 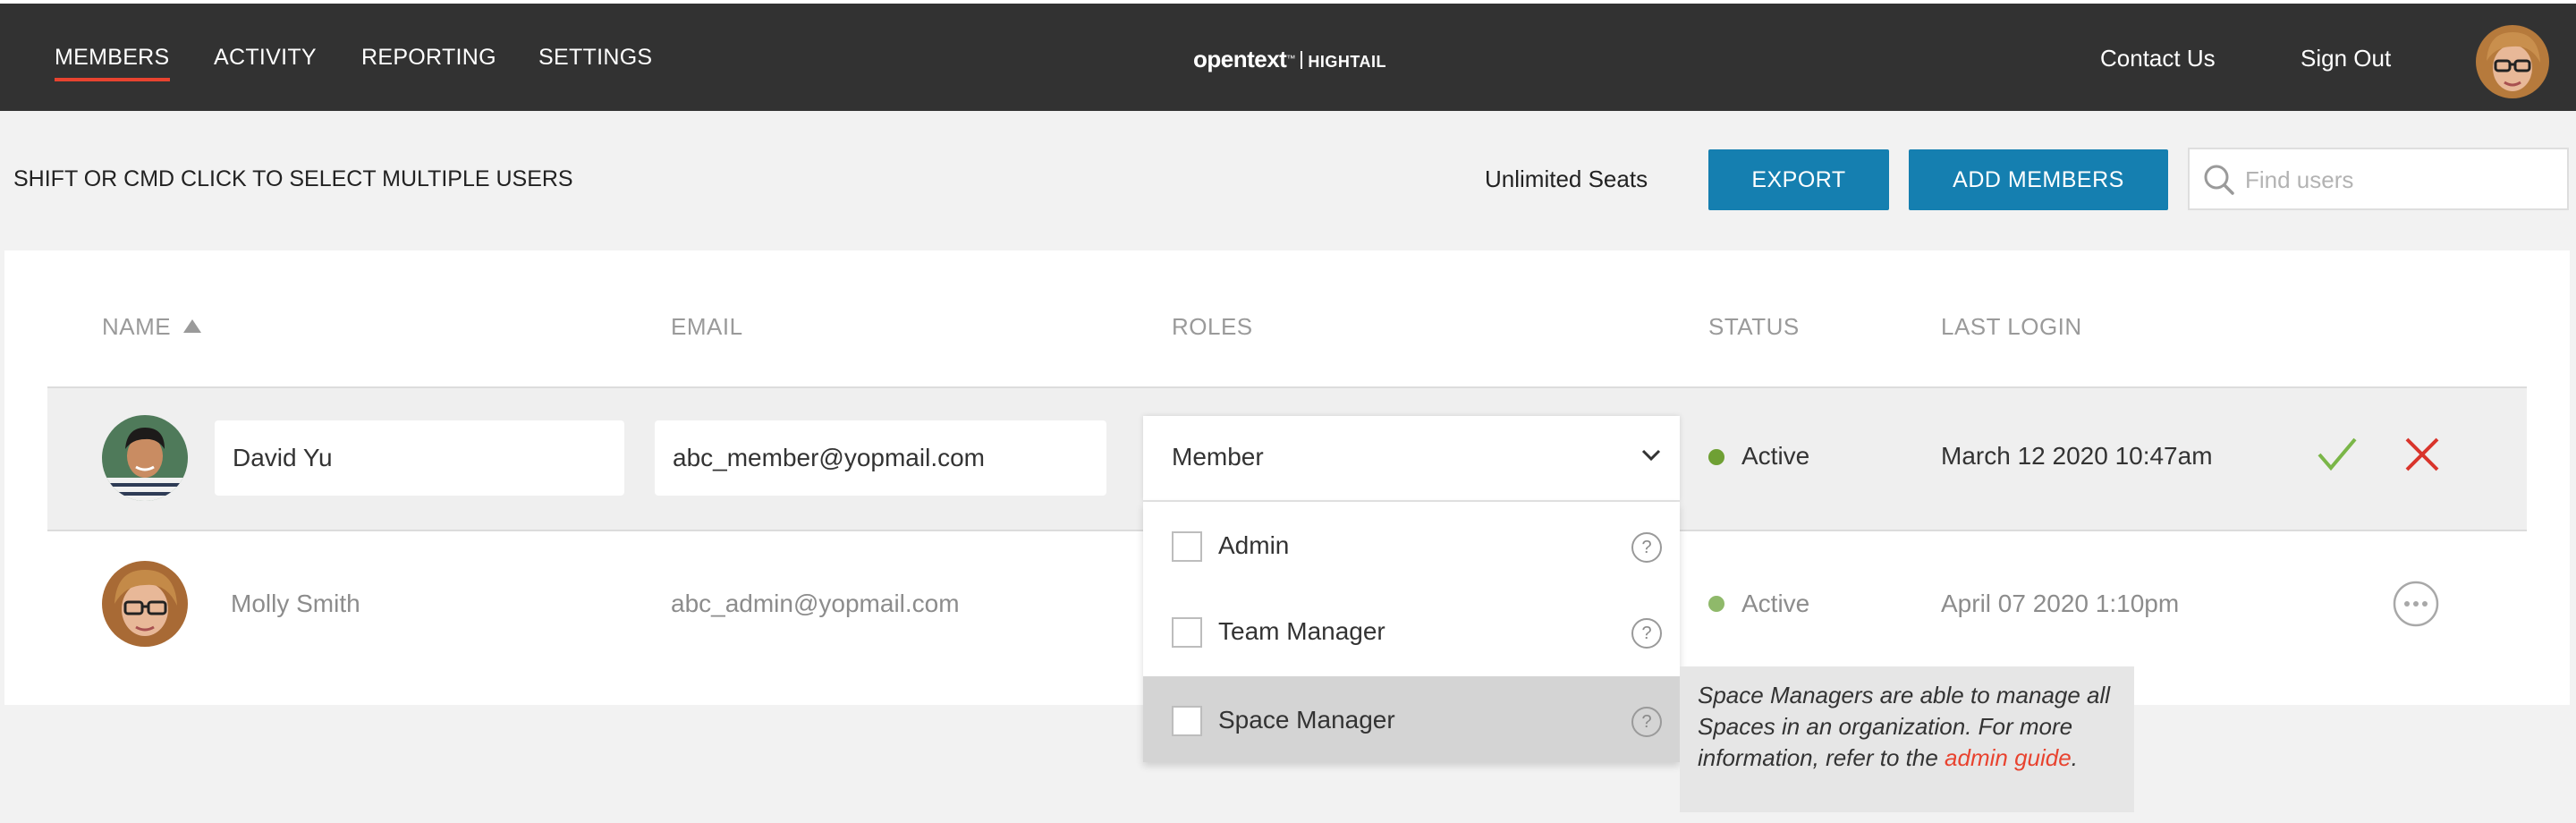 I want to click on role-option-team-manager: Team Manager ?, so click(x=1411, y=631).